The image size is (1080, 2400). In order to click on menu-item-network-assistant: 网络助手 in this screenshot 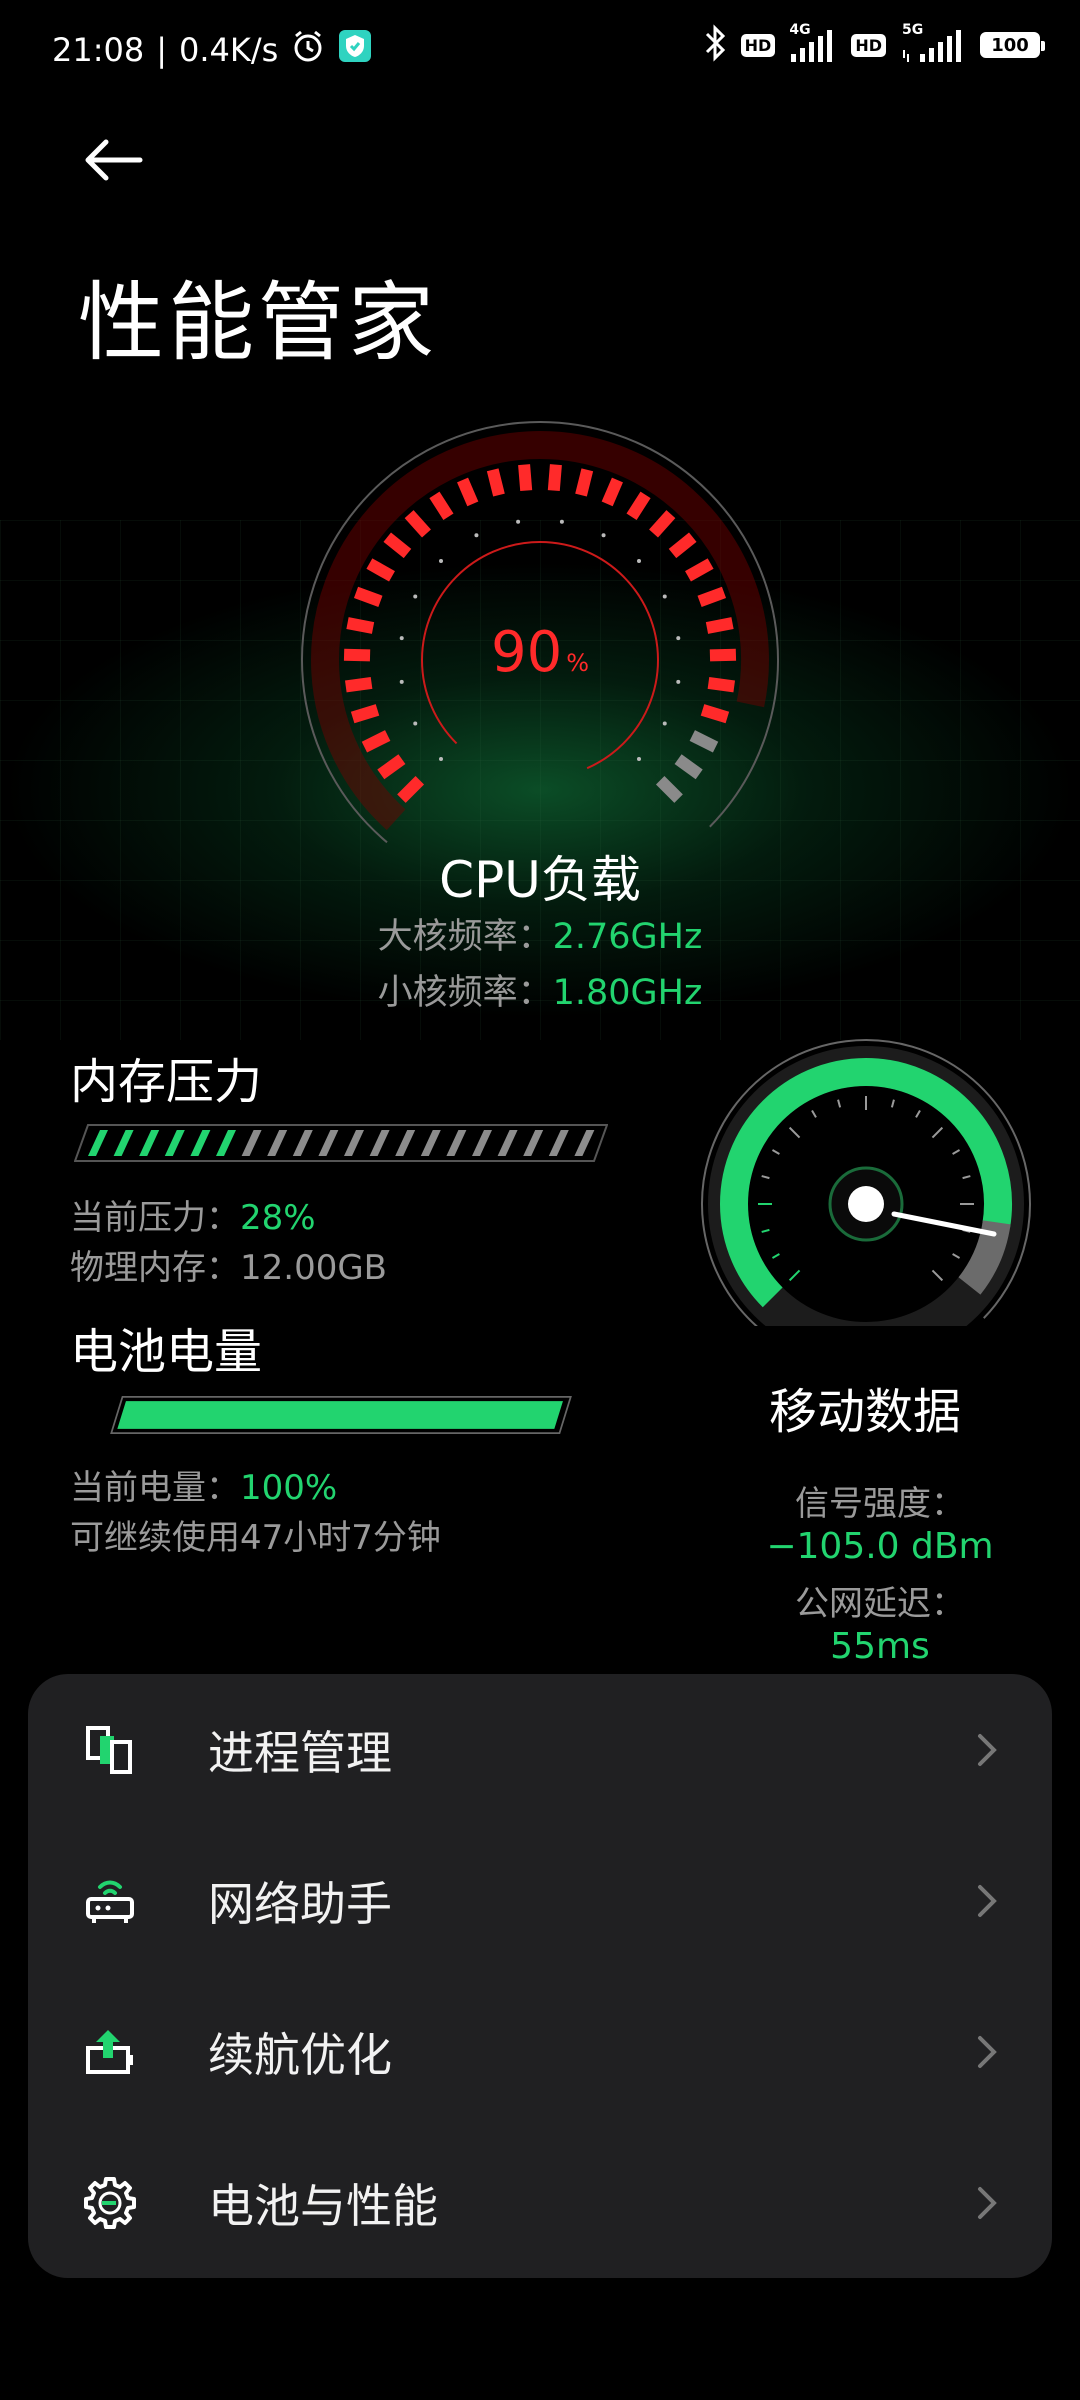, I will do `click(540, 1900)`.